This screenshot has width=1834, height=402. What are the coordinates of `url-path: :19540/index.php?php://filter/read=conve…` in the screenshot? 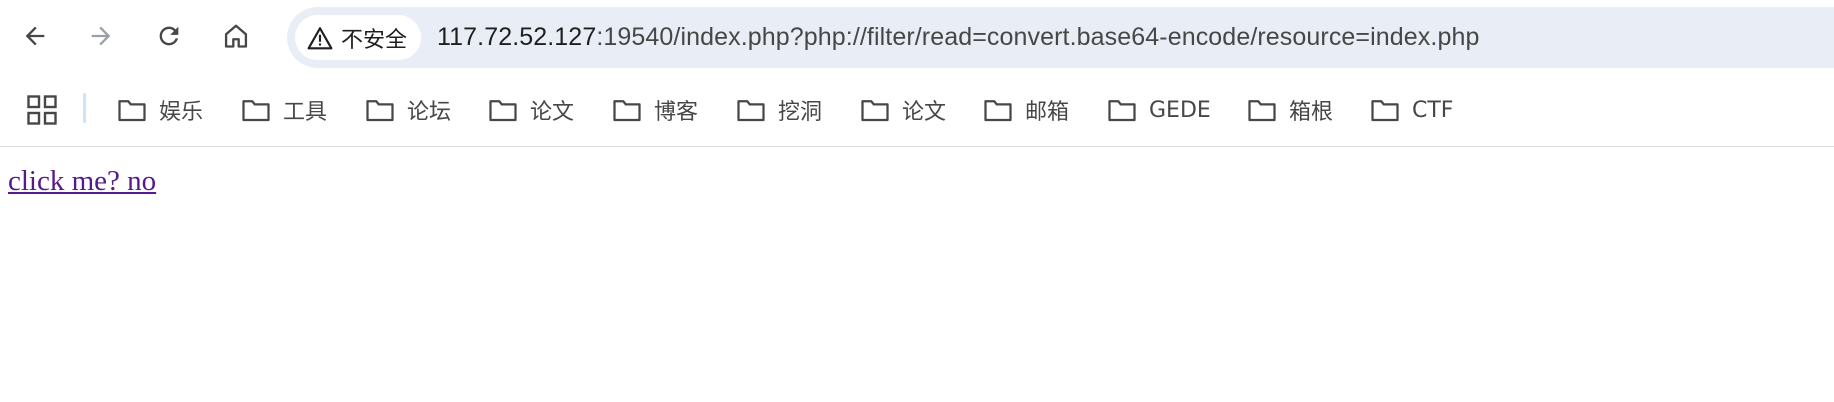 It's located at (1038, 37).